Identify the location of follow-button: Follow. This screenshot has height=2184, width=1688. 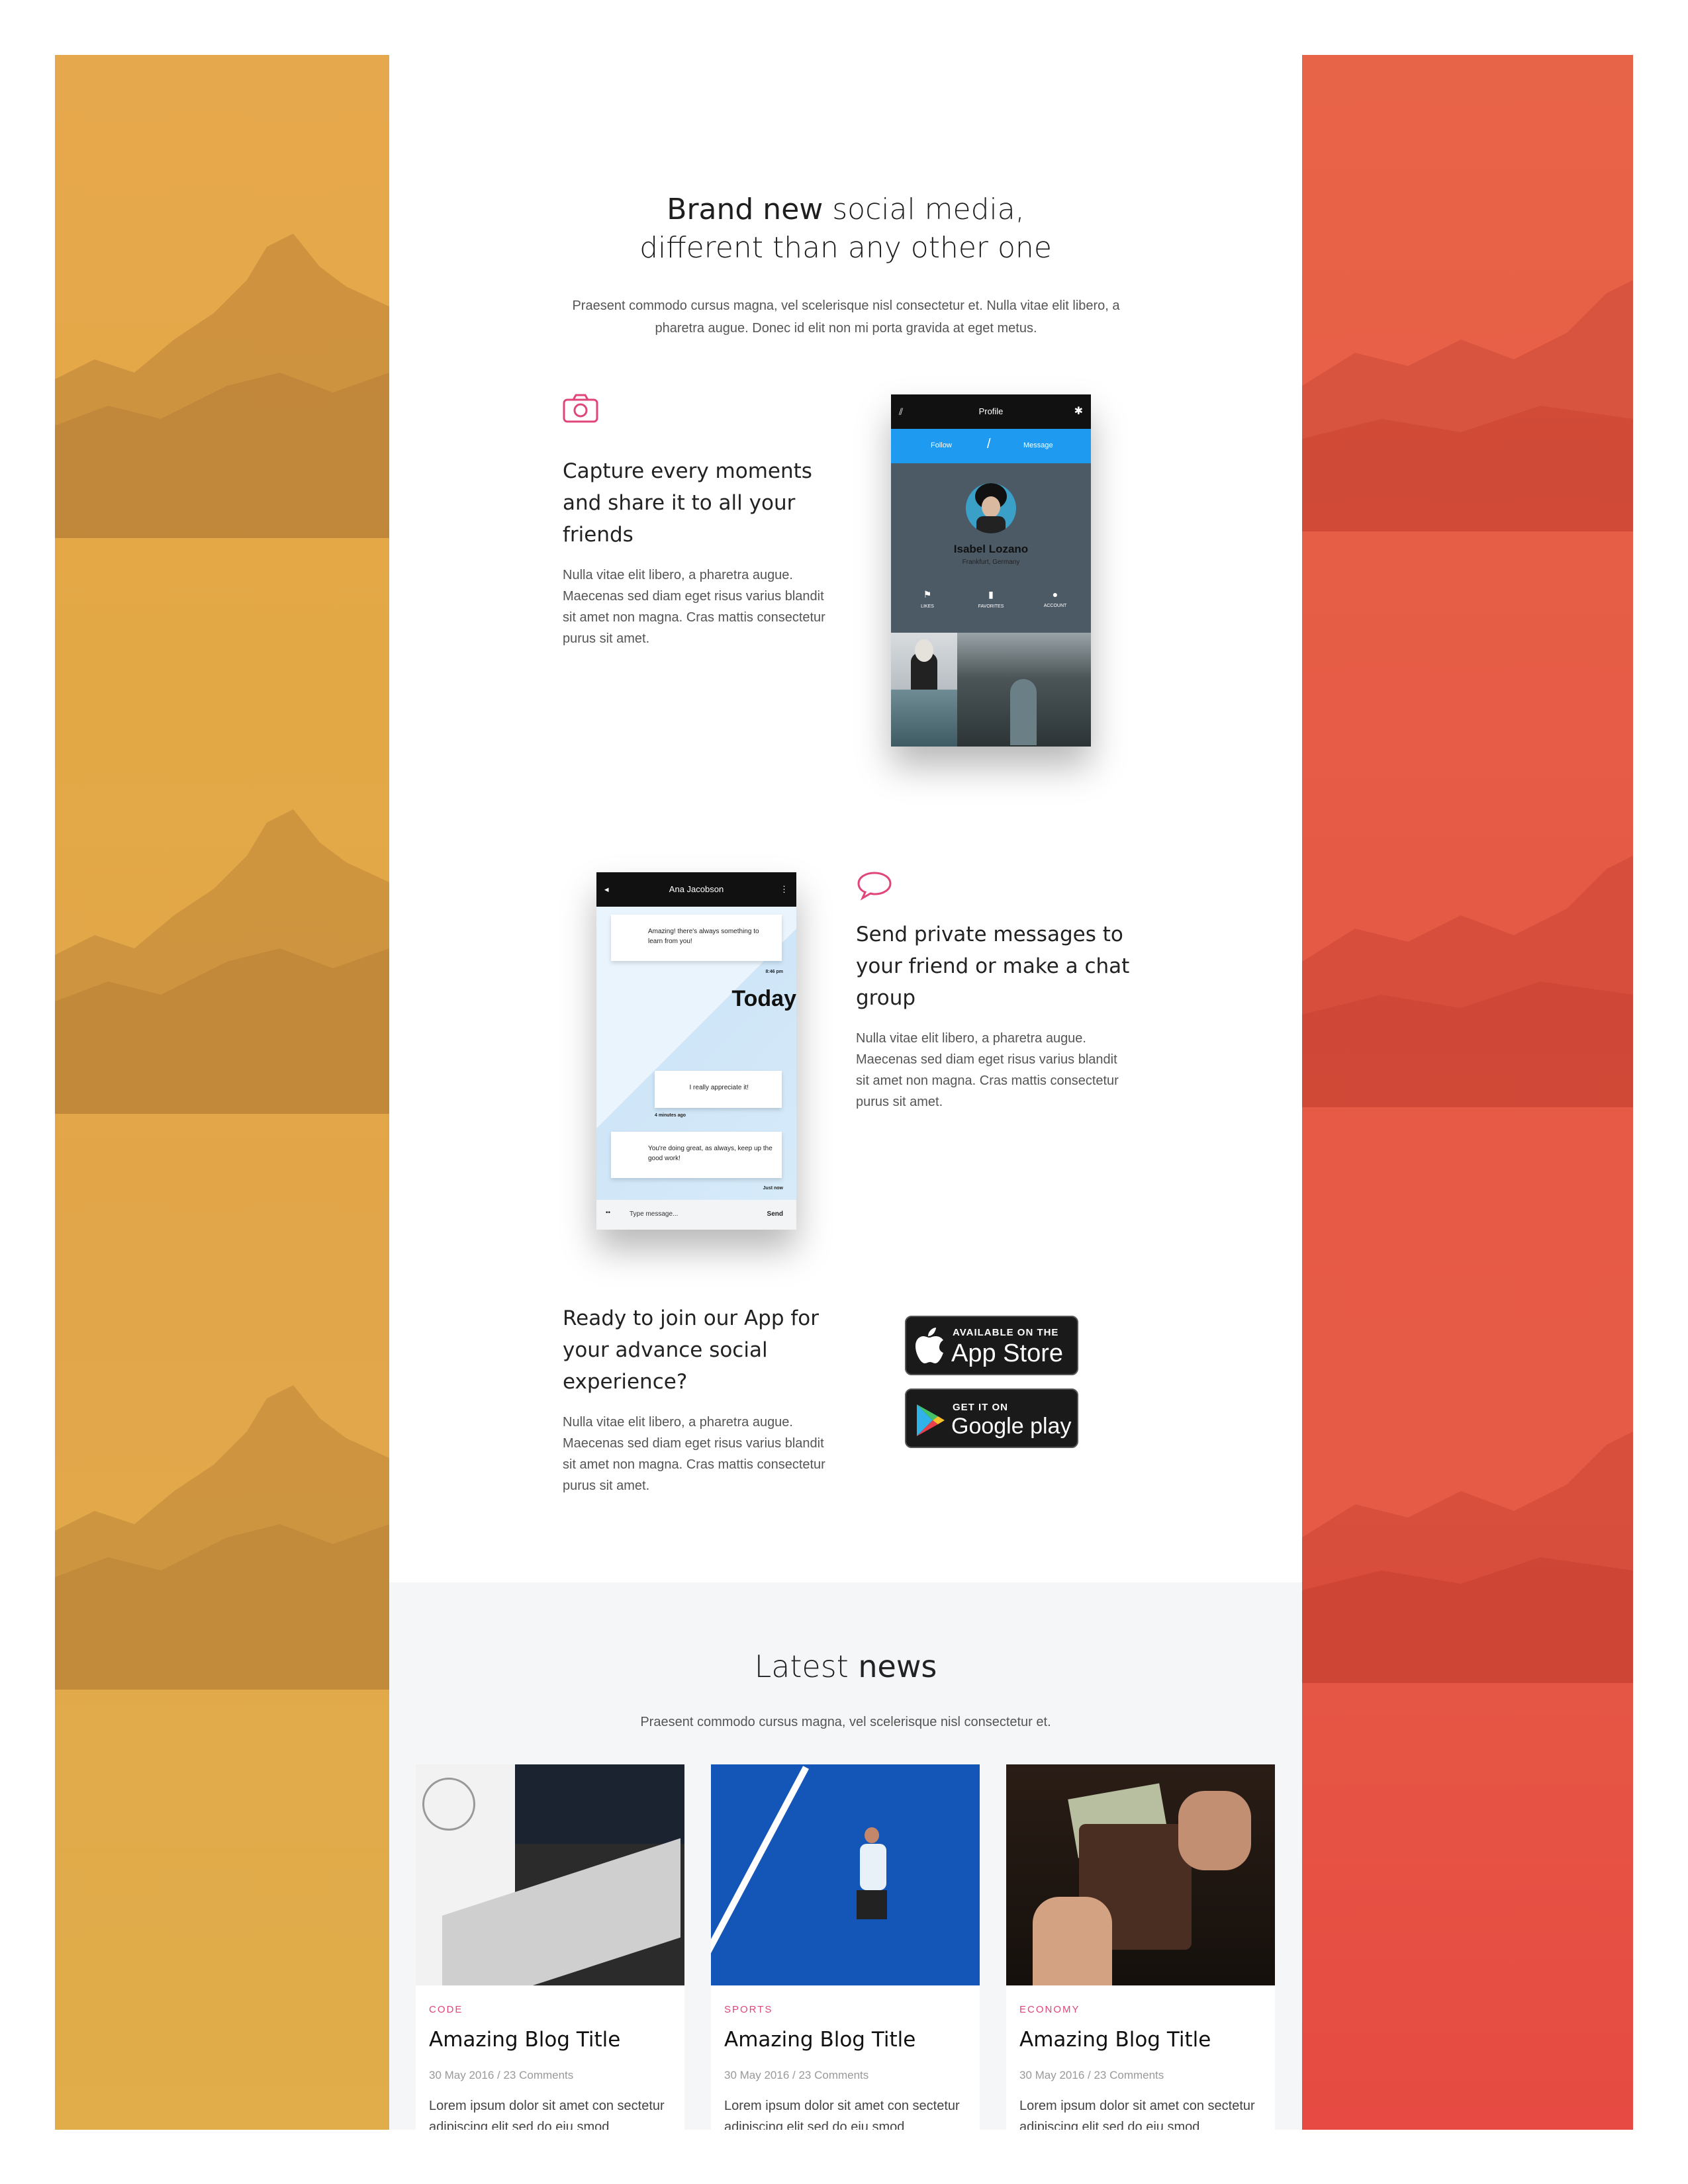
(941, 445).